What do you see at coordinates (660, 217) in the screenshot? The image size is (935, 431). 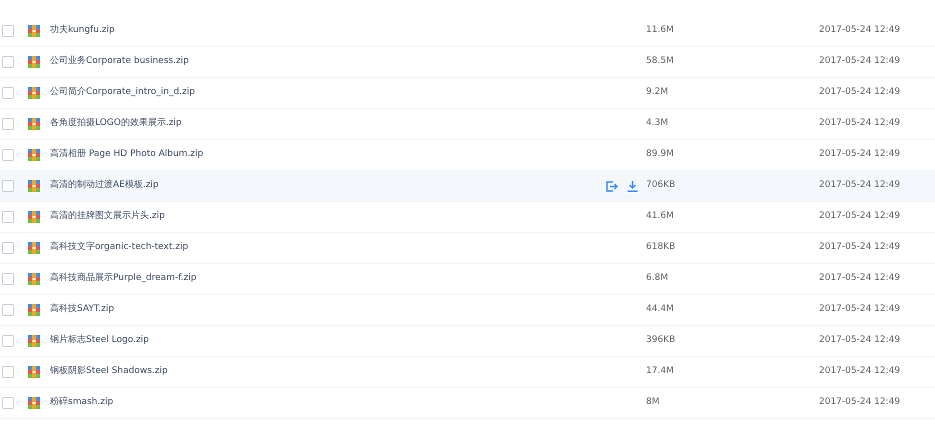 I see `file-size: 41.6M` at bounding box center [660, 217].